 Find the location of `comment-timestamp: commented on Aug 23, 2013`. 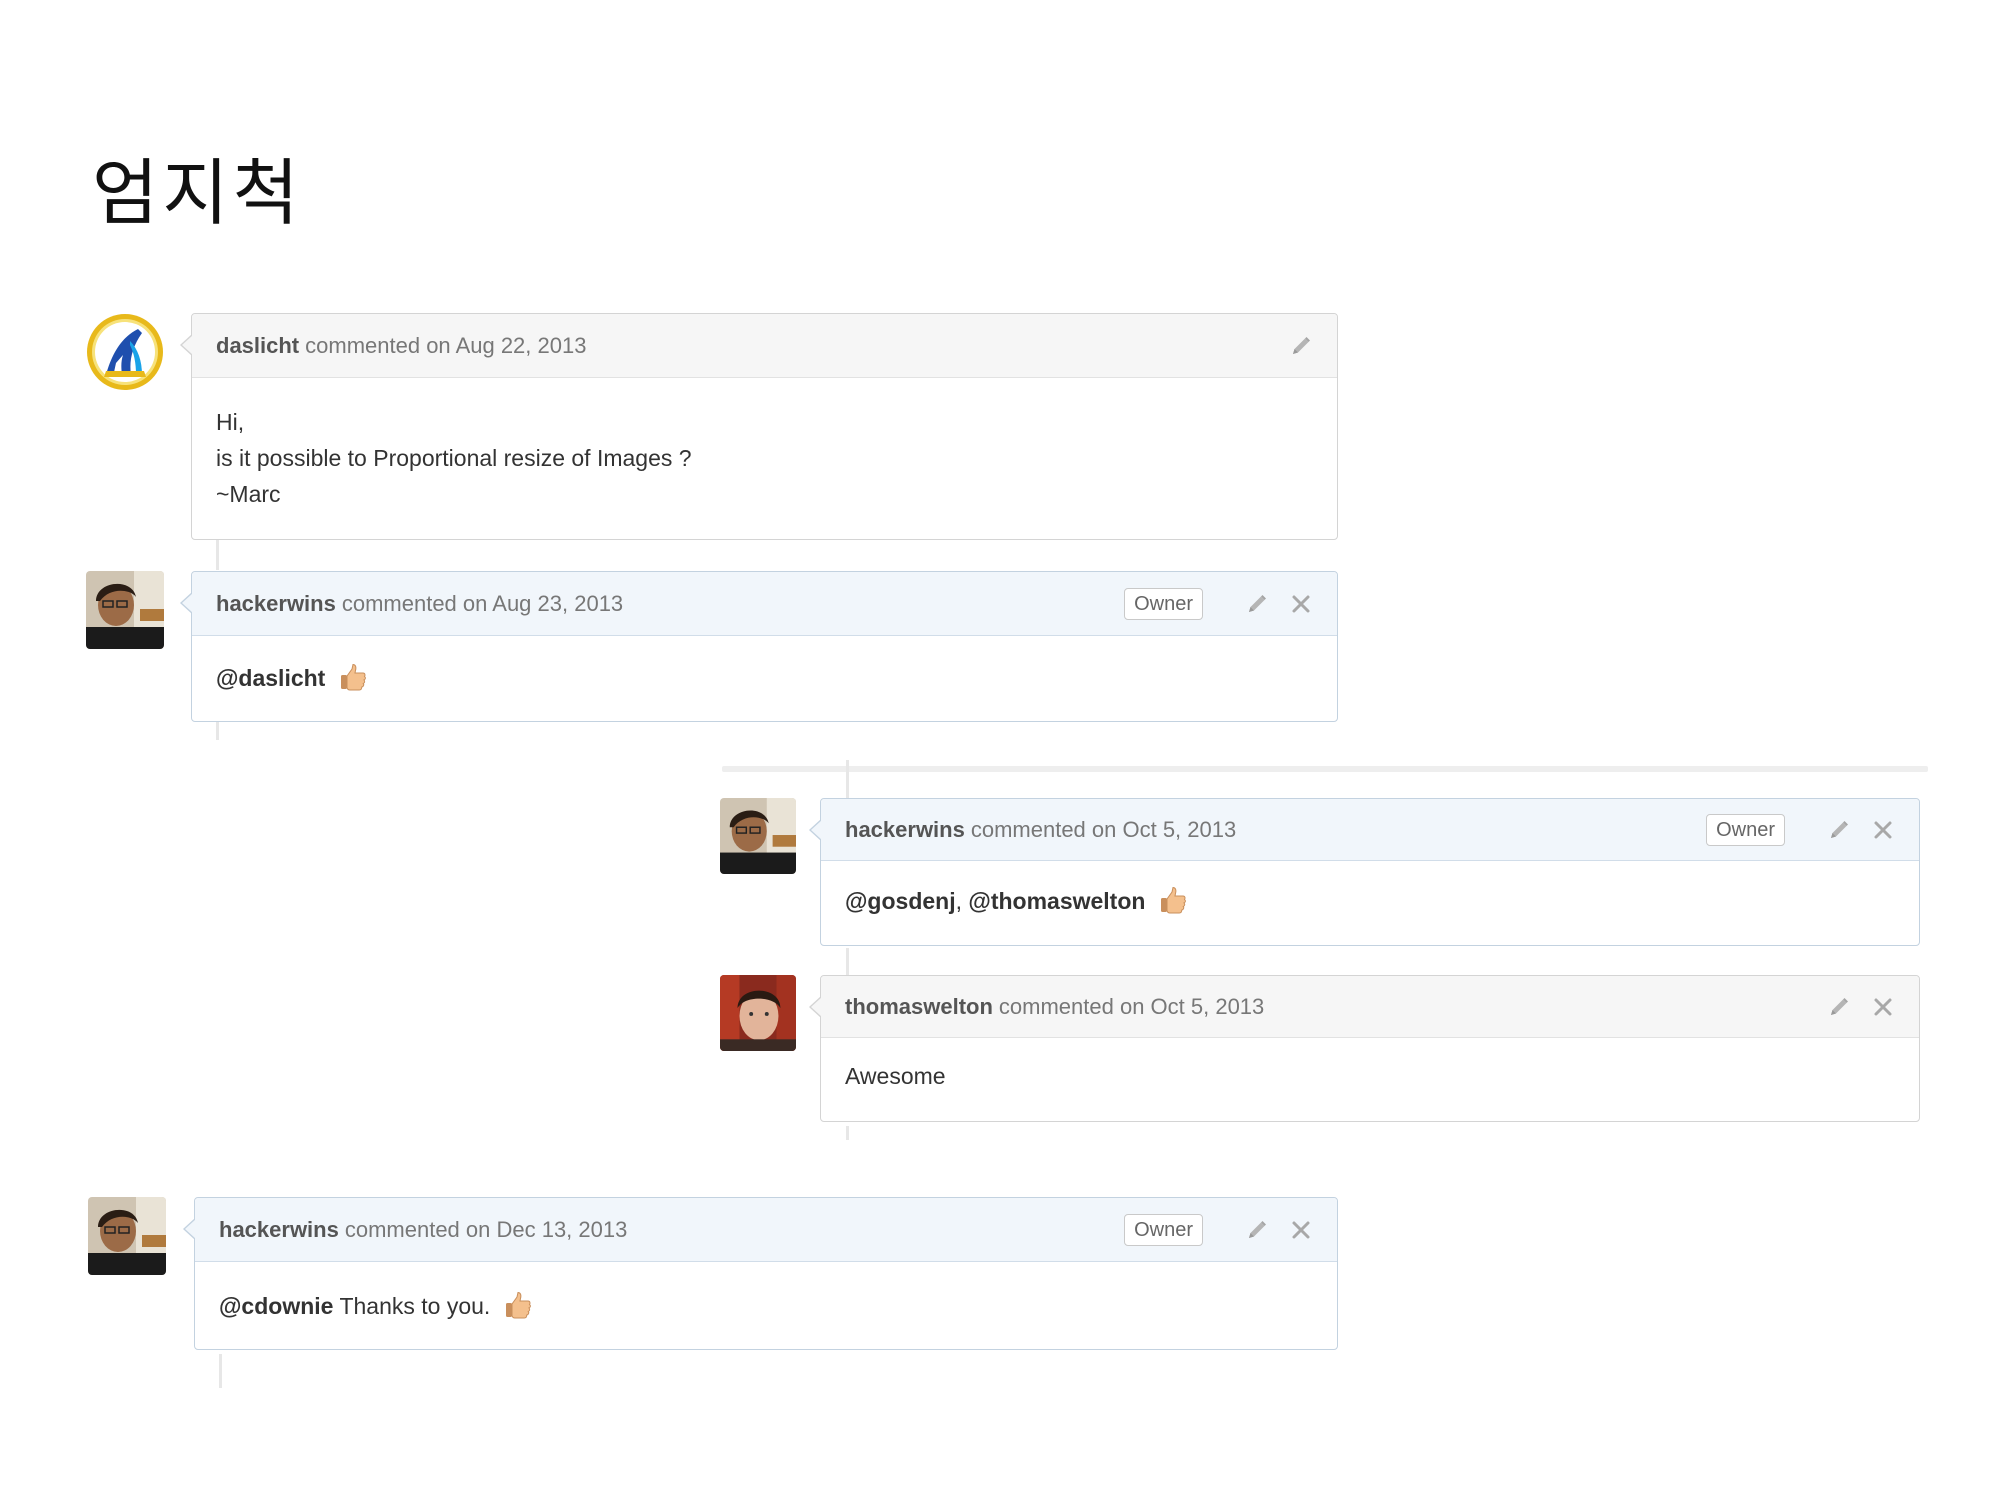

comment-timestamp: commented on Aug 23, 2013 is located at coordinates (482, 604).